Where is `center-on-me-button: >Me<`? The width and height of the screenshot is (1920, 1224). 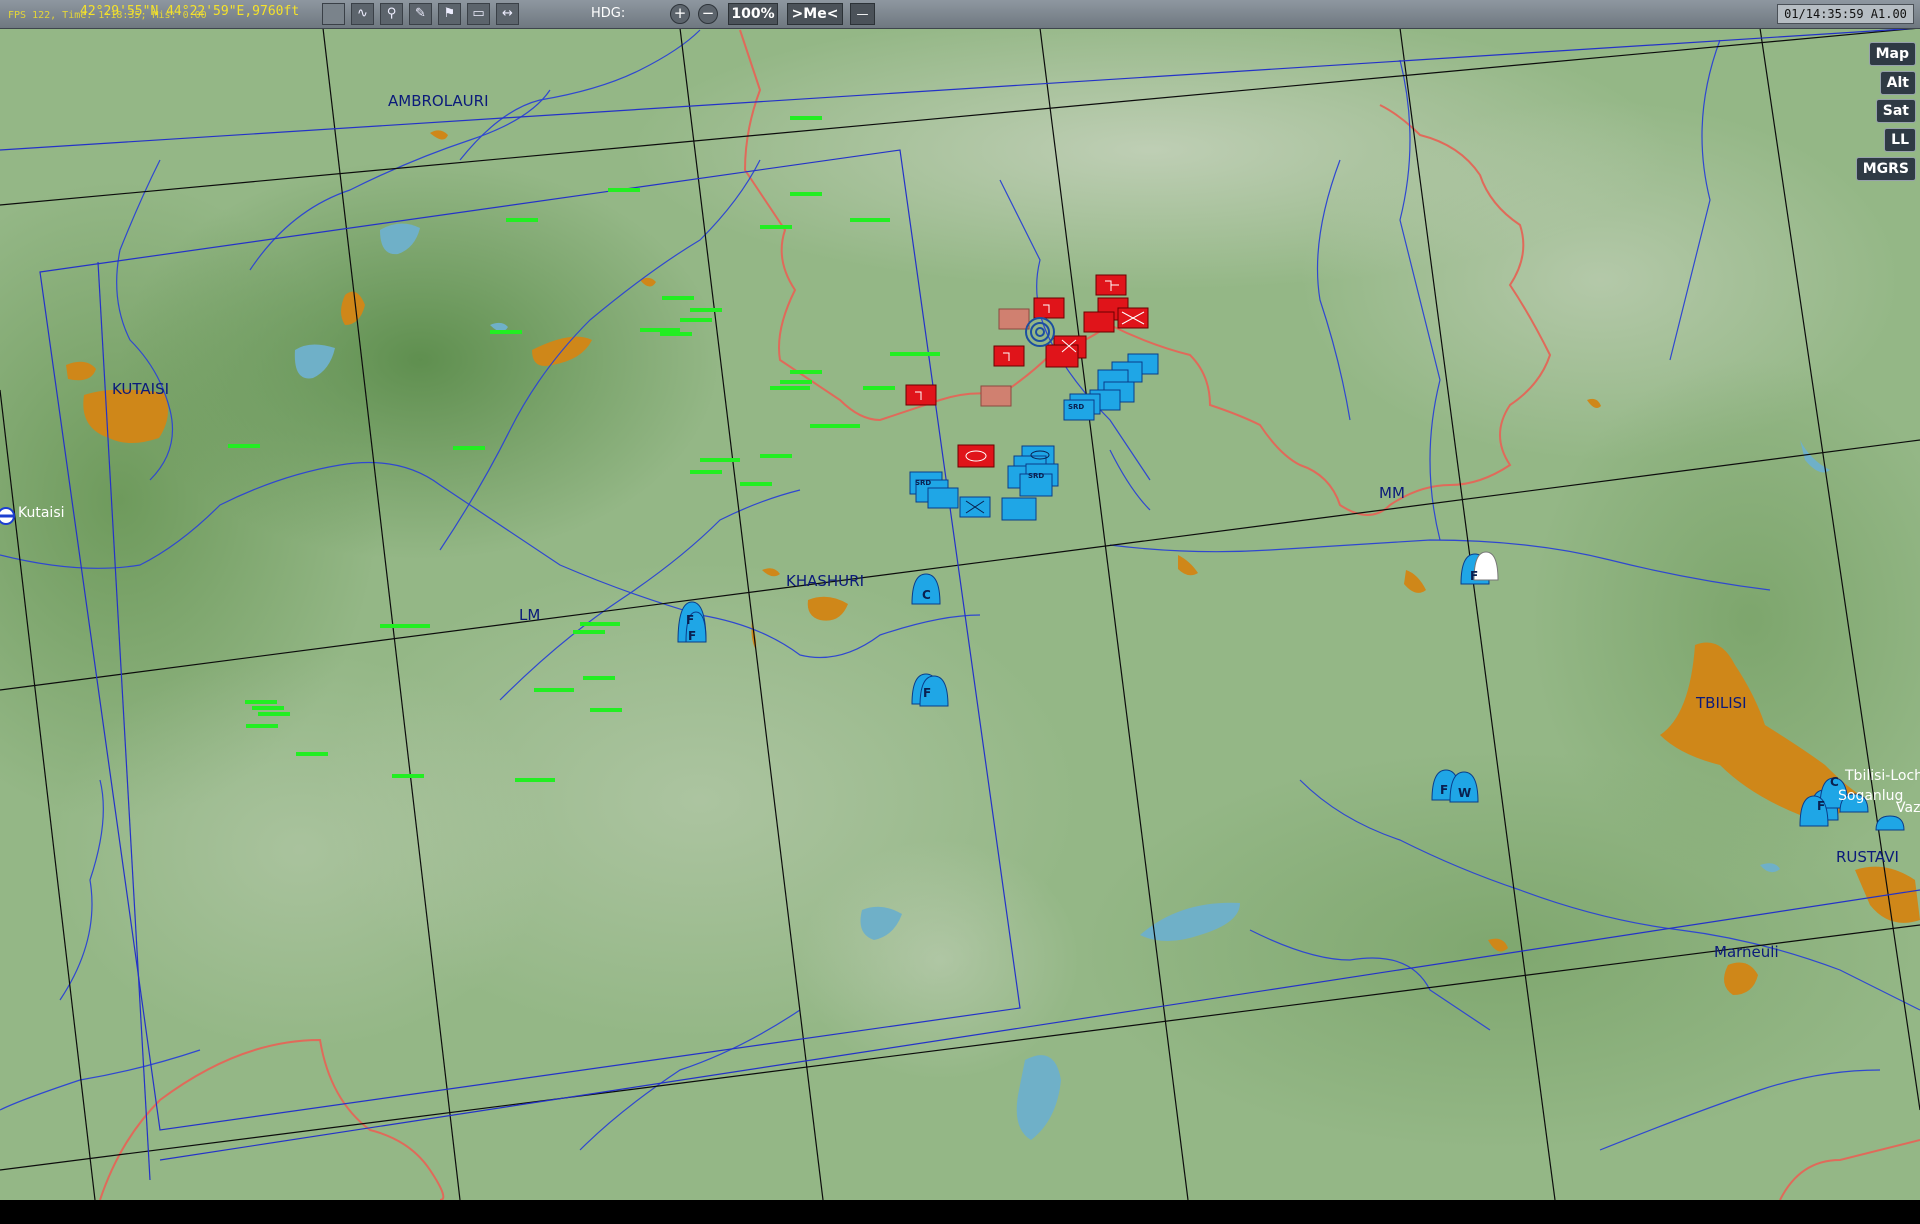
center-on-me-button: >Me< is located at coordinates (815, 14).